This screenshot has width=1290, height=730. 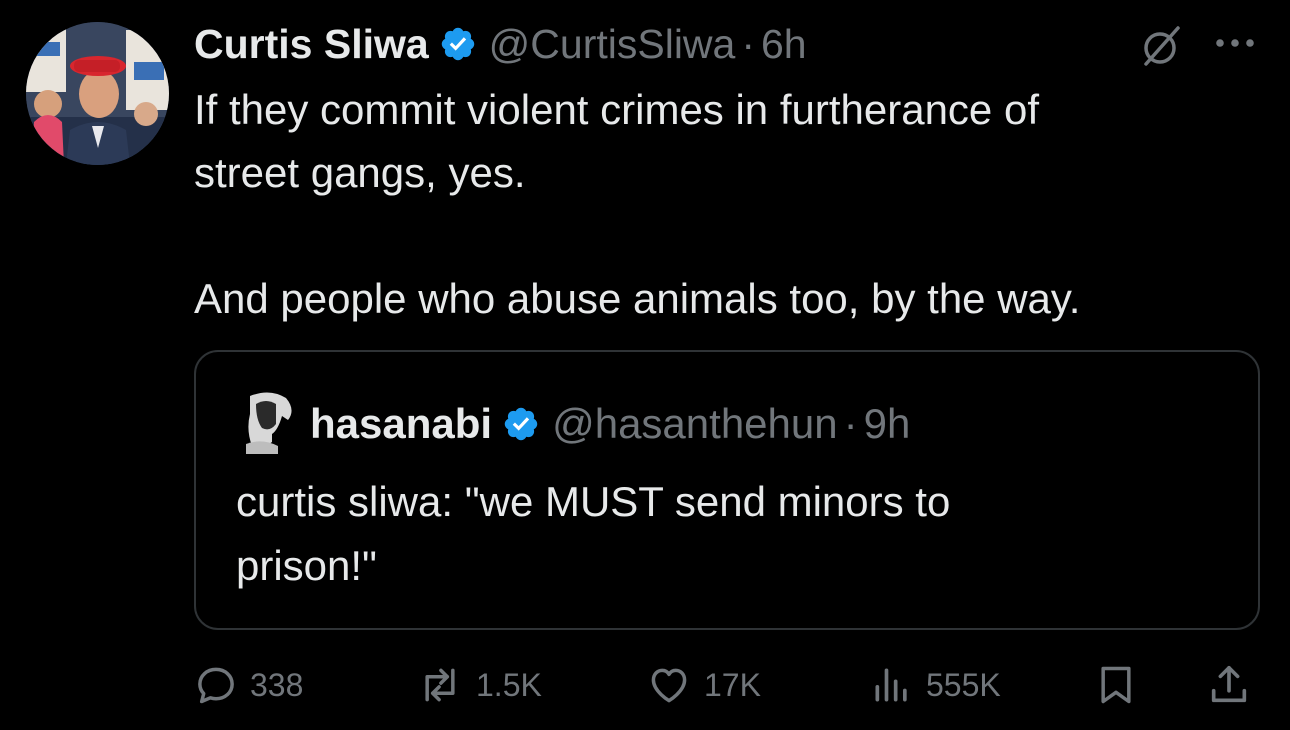 I want to click on quote-time: 9h, so click(x=887, y=424).